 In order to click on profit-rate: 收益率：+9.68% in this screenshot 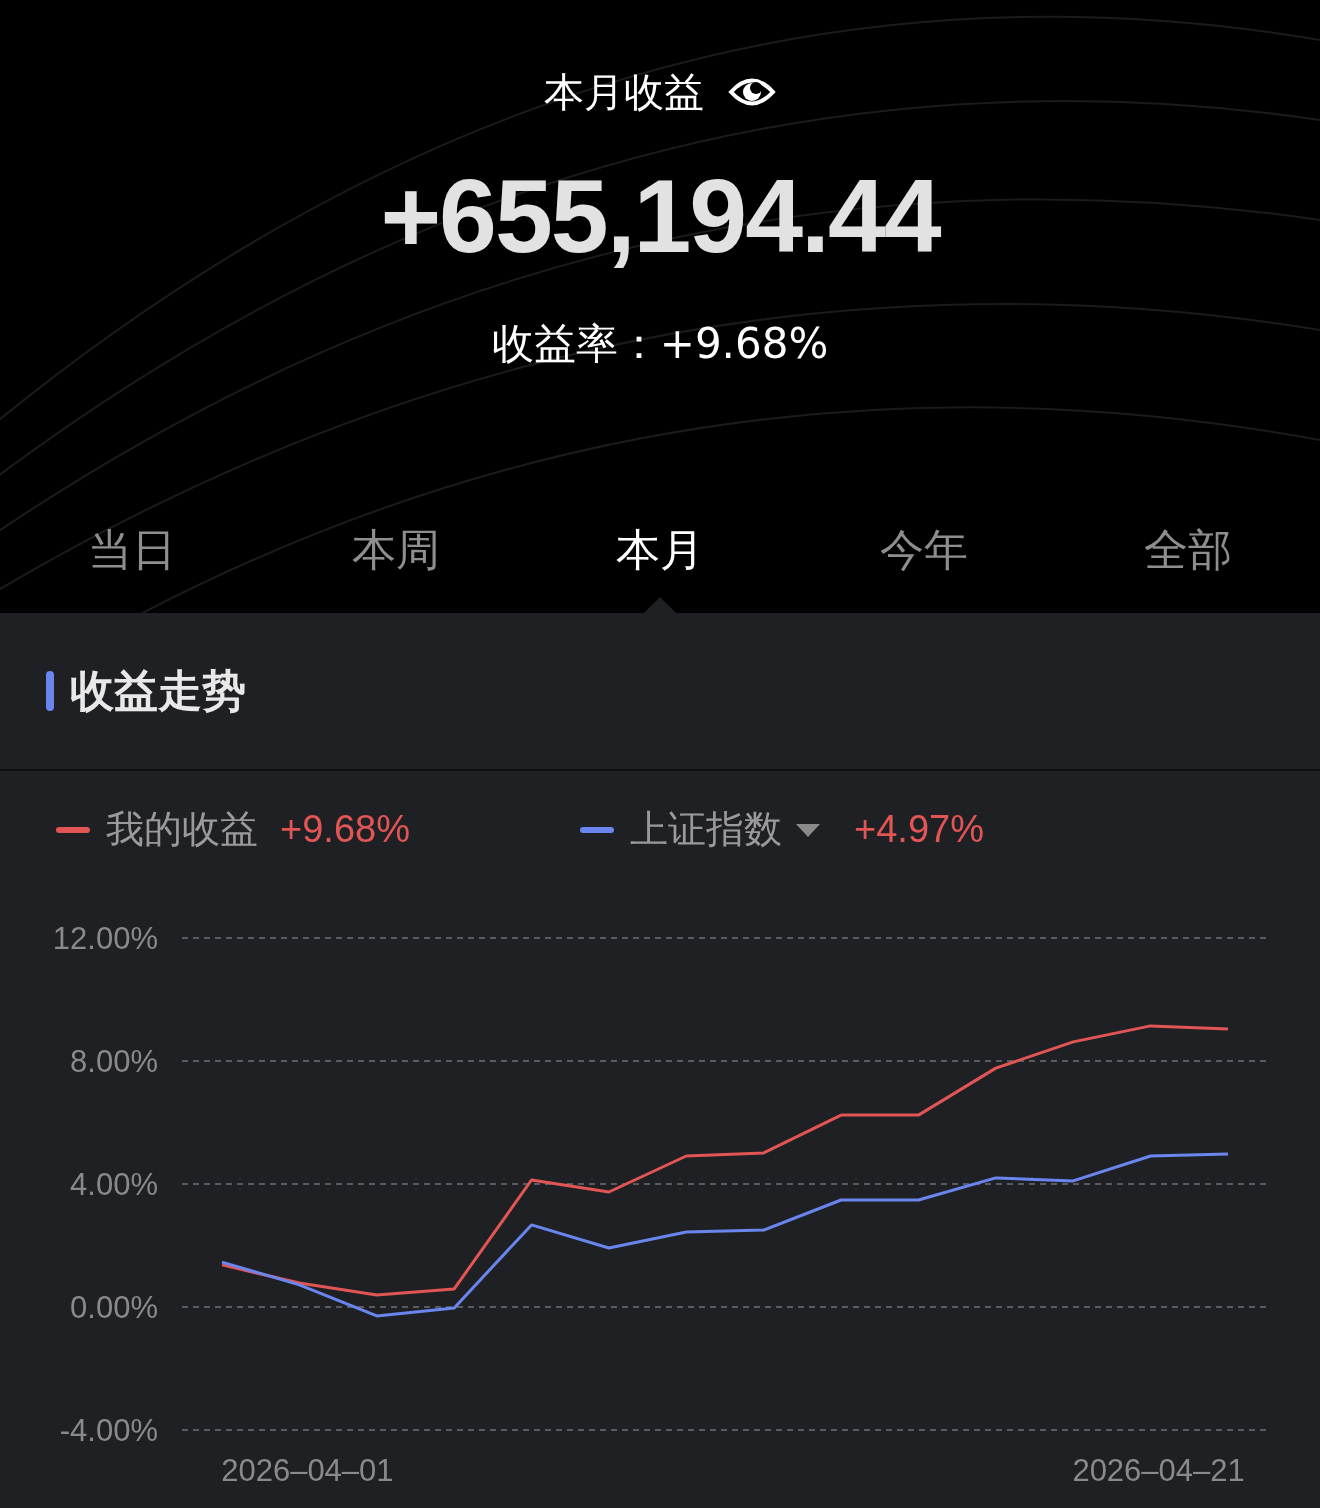, I will do `click(660, 344)`.